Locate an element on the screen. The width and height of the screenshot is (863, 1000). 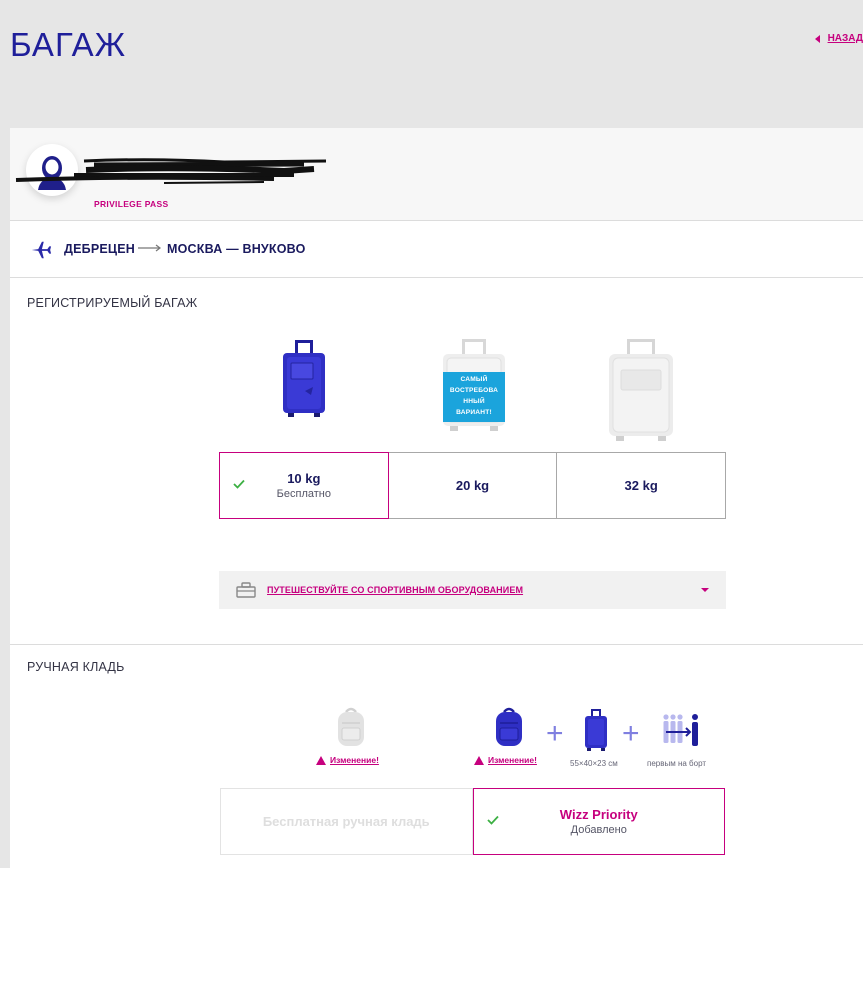
passenger-row: PRIVILEGE PASS is located at coordinates (436, 174).